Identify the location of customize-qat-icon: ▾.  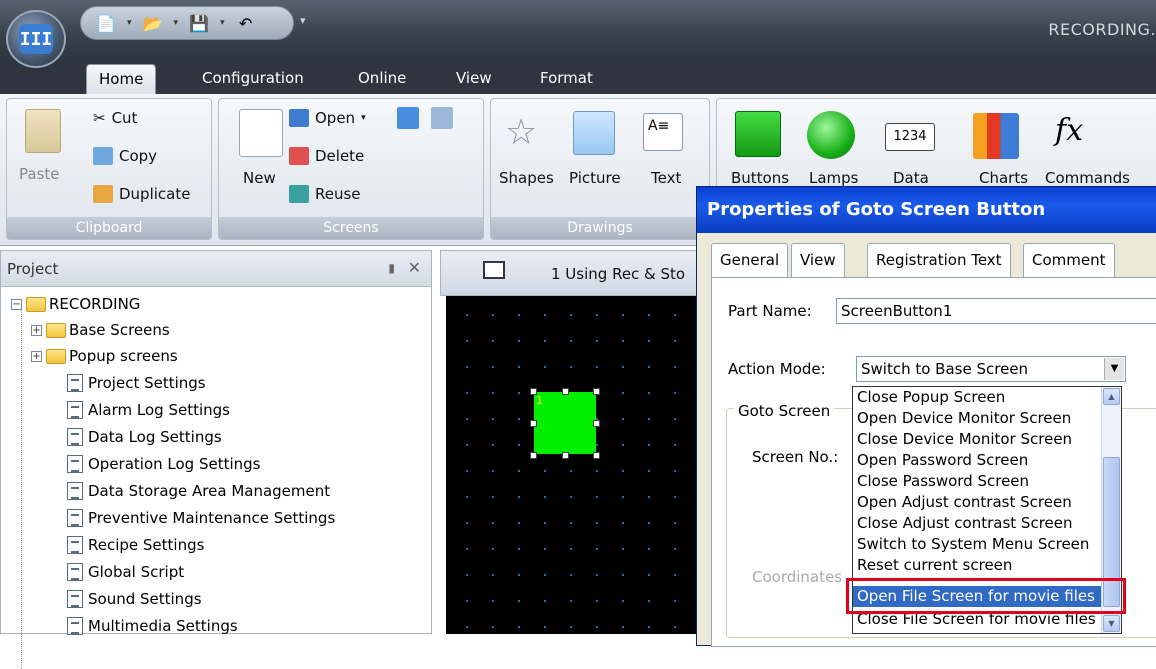
(303, 20).